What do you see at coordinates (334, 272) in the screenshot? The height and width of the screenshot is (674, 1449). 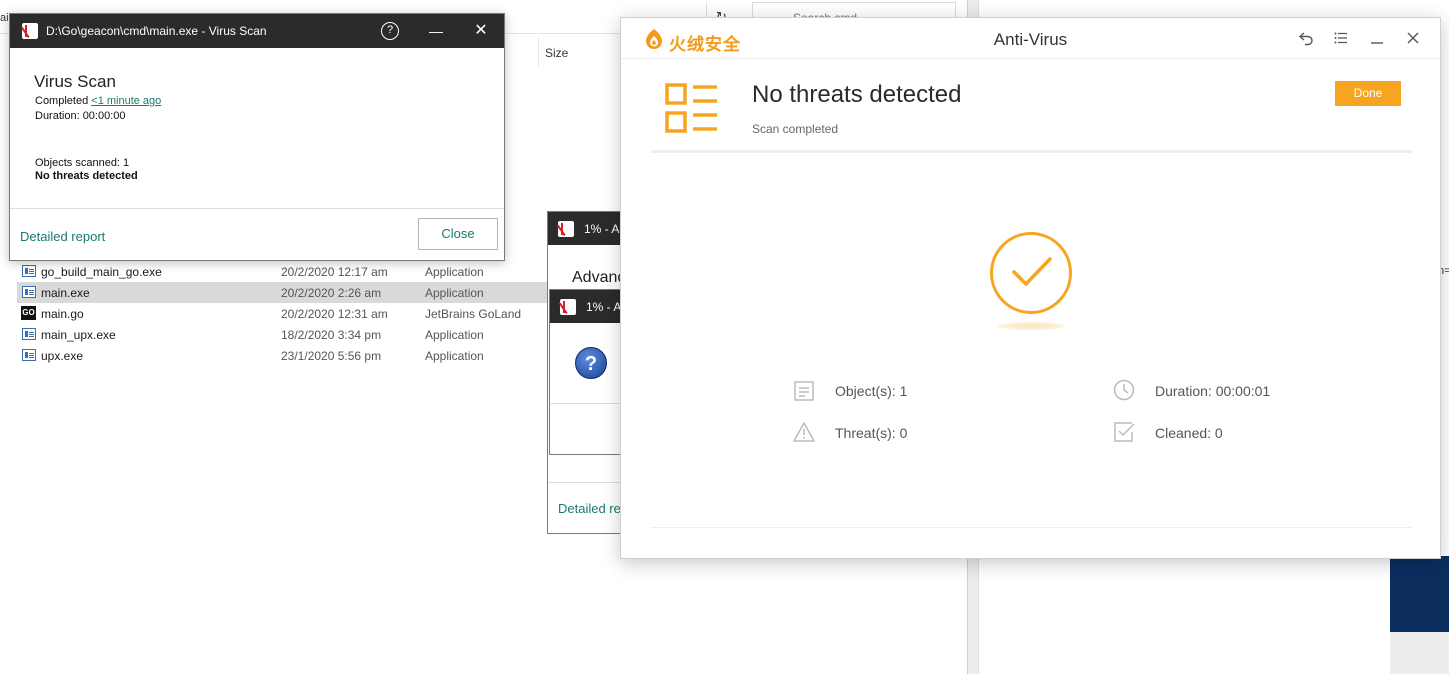 I see `file-date: 20/2/2020 12:17 am` at bounding box center [334, 272].